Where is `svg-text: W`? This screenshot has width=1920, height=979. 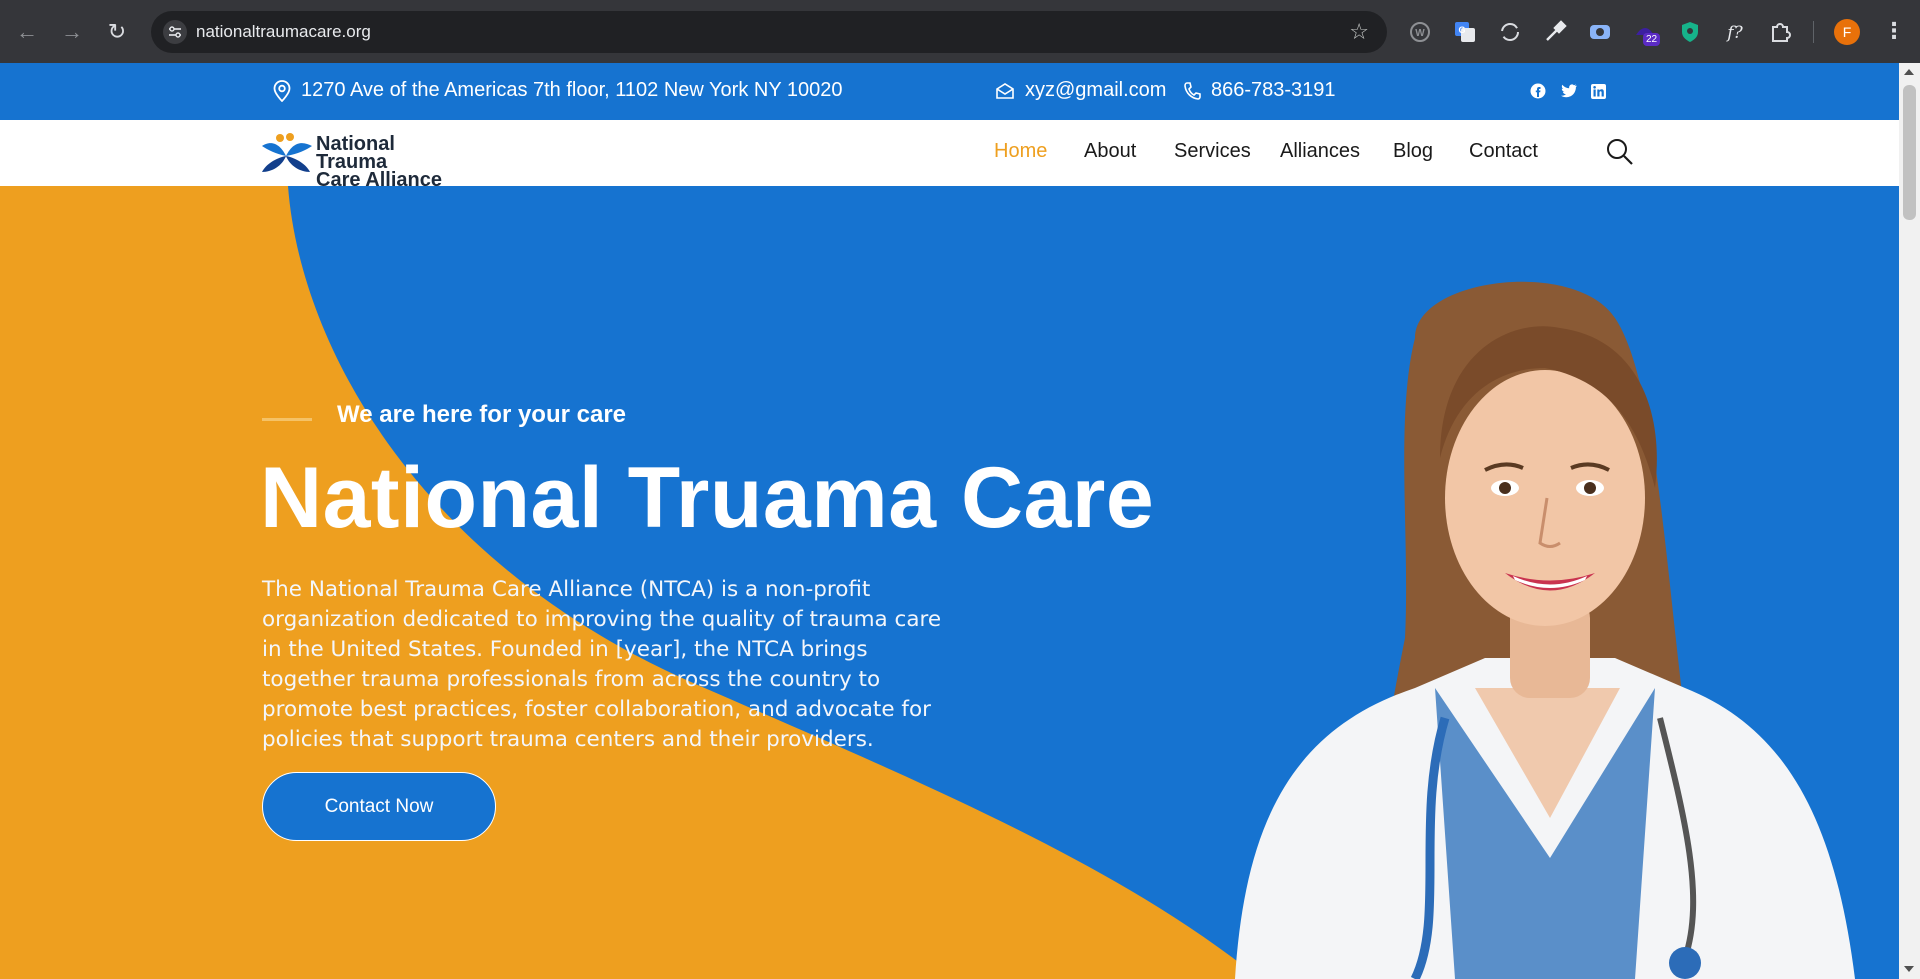
svg-text: W is located at coordinates (1420, 33).